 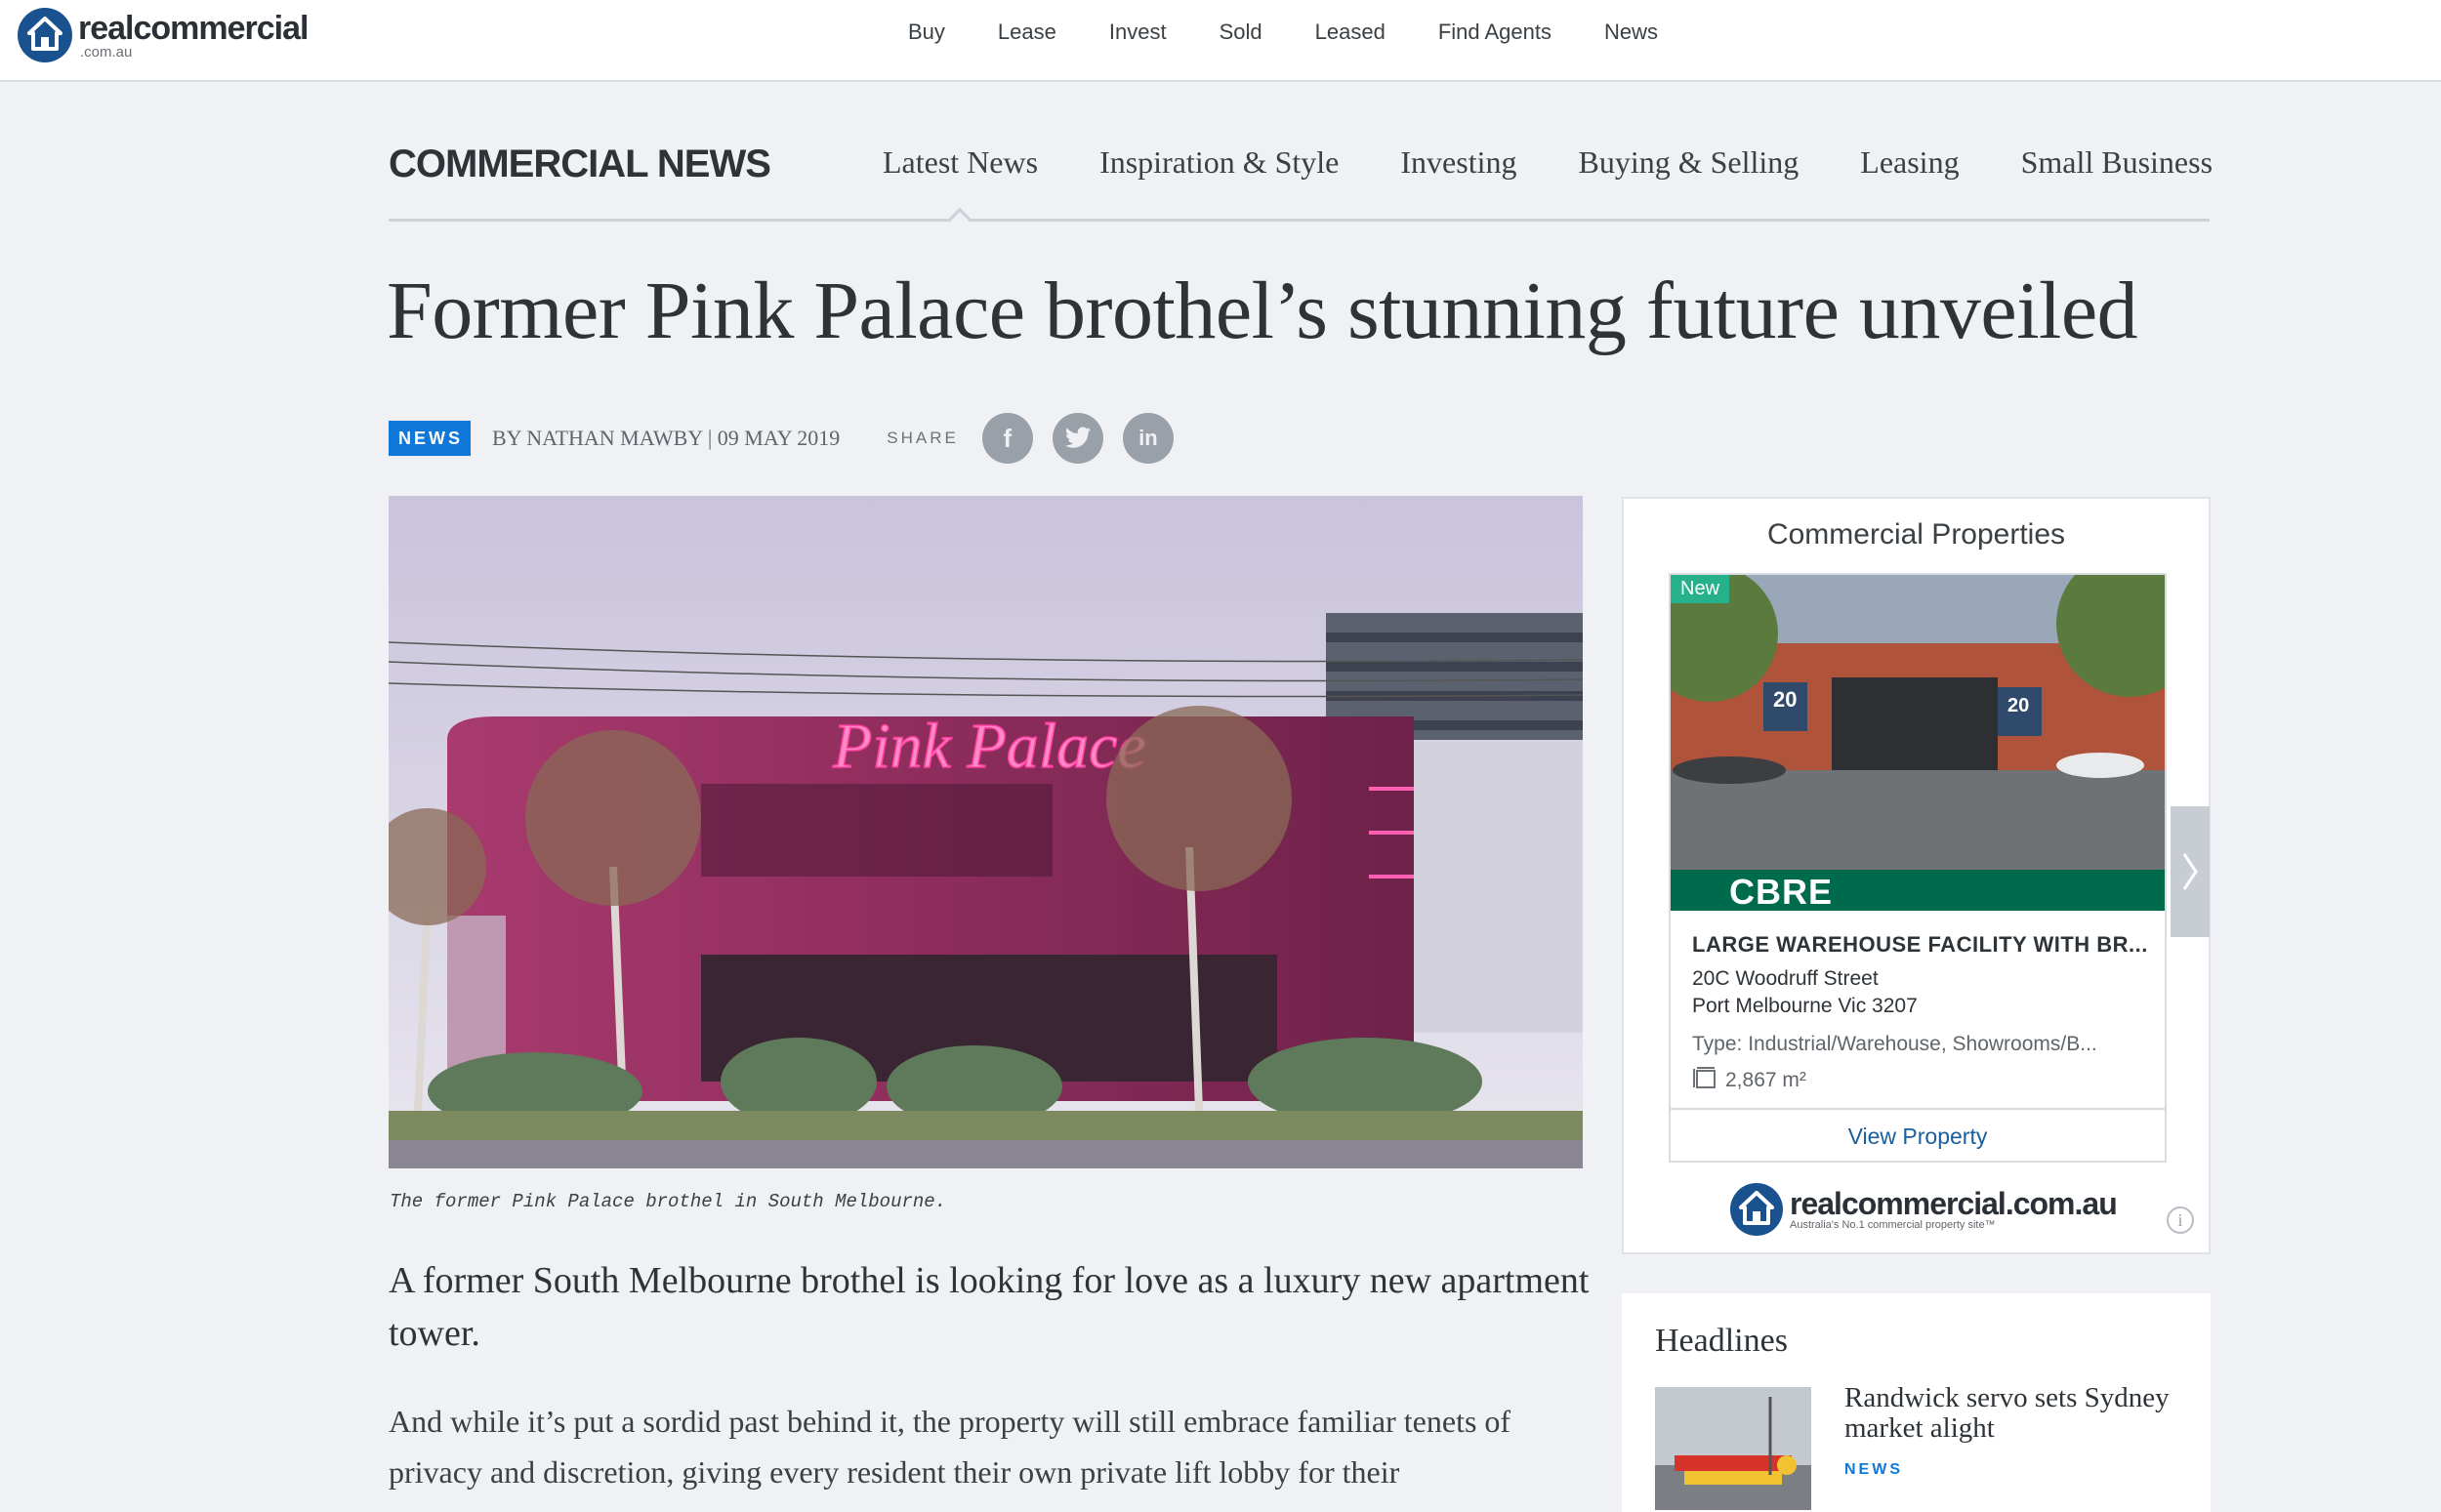 What do you see at coordinates (1631, 32) in the screenshot?
I see `top-nav-news: News` at bounding box center [1631, 32].